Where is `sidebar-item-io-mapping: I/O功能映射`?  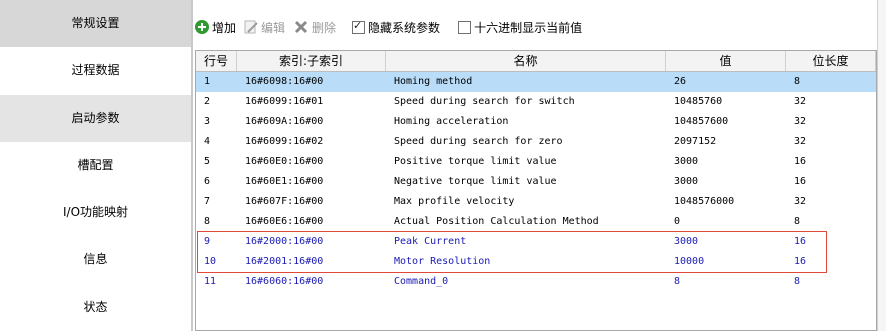
sidebar-item-io-mapping: I/O功能映射 is located at coordinates (95, 212).